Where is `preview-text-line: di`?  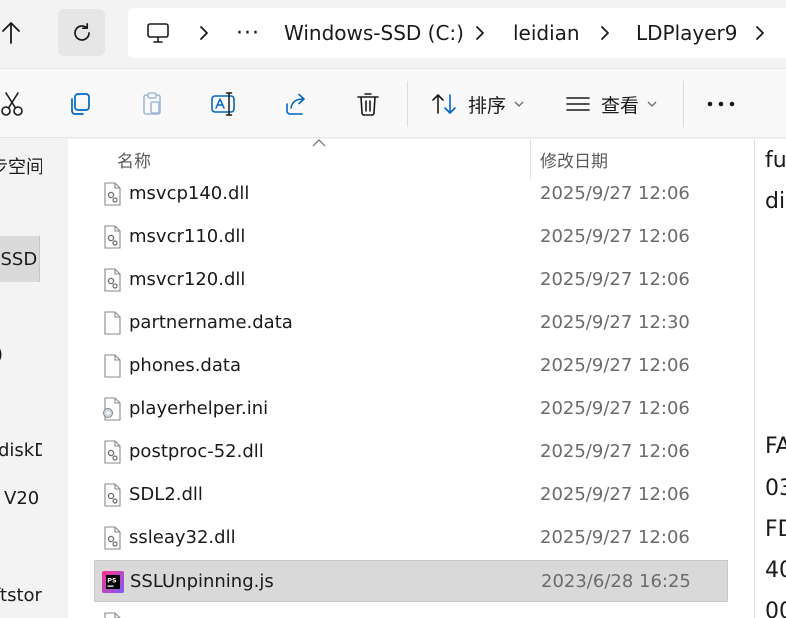 preview-text-line: di is located at coordinates (775, 201).